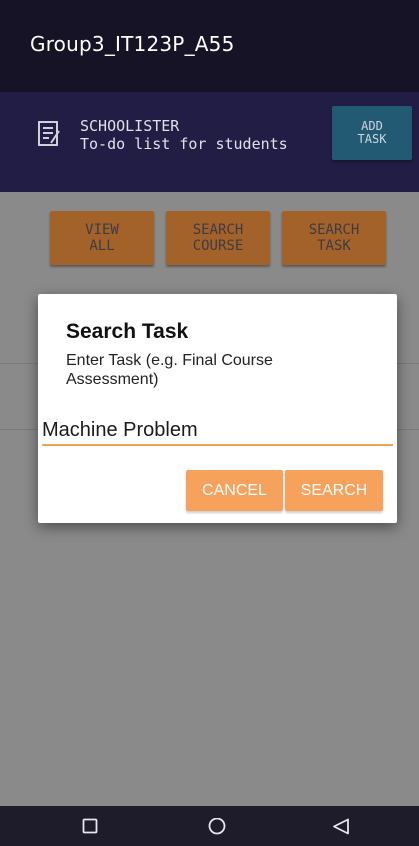  Describe the element at coordinates (184, 144) in the screenshot. I see `header-subtitle: To-do list for students` at that location.